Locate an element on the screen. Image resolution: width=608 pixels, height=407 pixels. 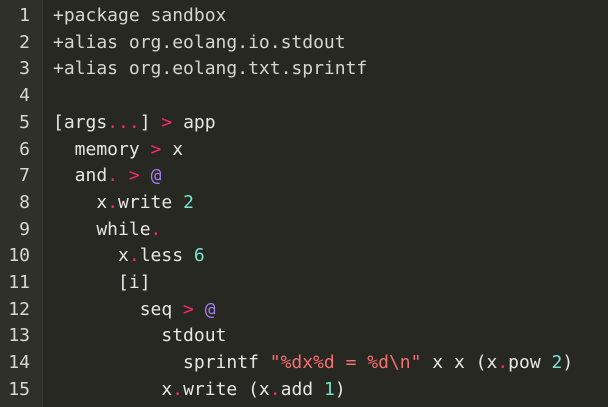
code-token: add is located at coordinates (302, 389).